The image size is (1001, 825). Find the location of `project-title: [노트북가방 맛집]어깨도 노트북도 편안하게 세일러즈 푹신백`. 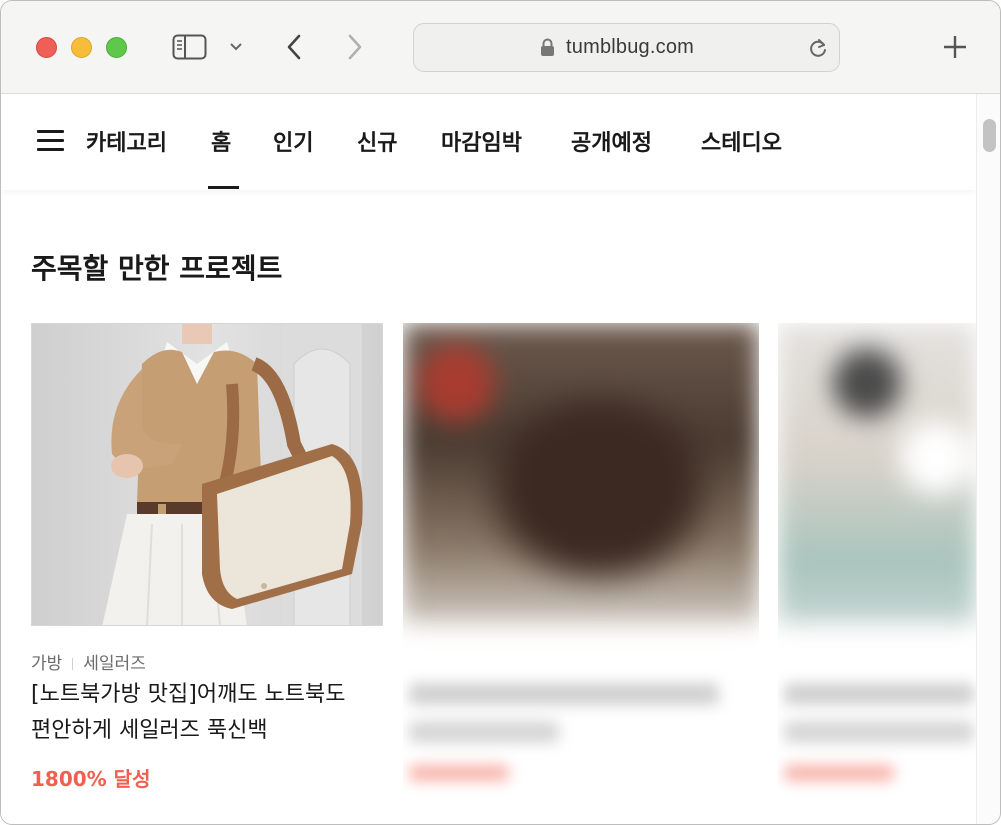

project-title: [노트북가방 맛집]어깨도 노트북도 편안하게 세일러즈 푹신백 is located at coordinates (207, 713).